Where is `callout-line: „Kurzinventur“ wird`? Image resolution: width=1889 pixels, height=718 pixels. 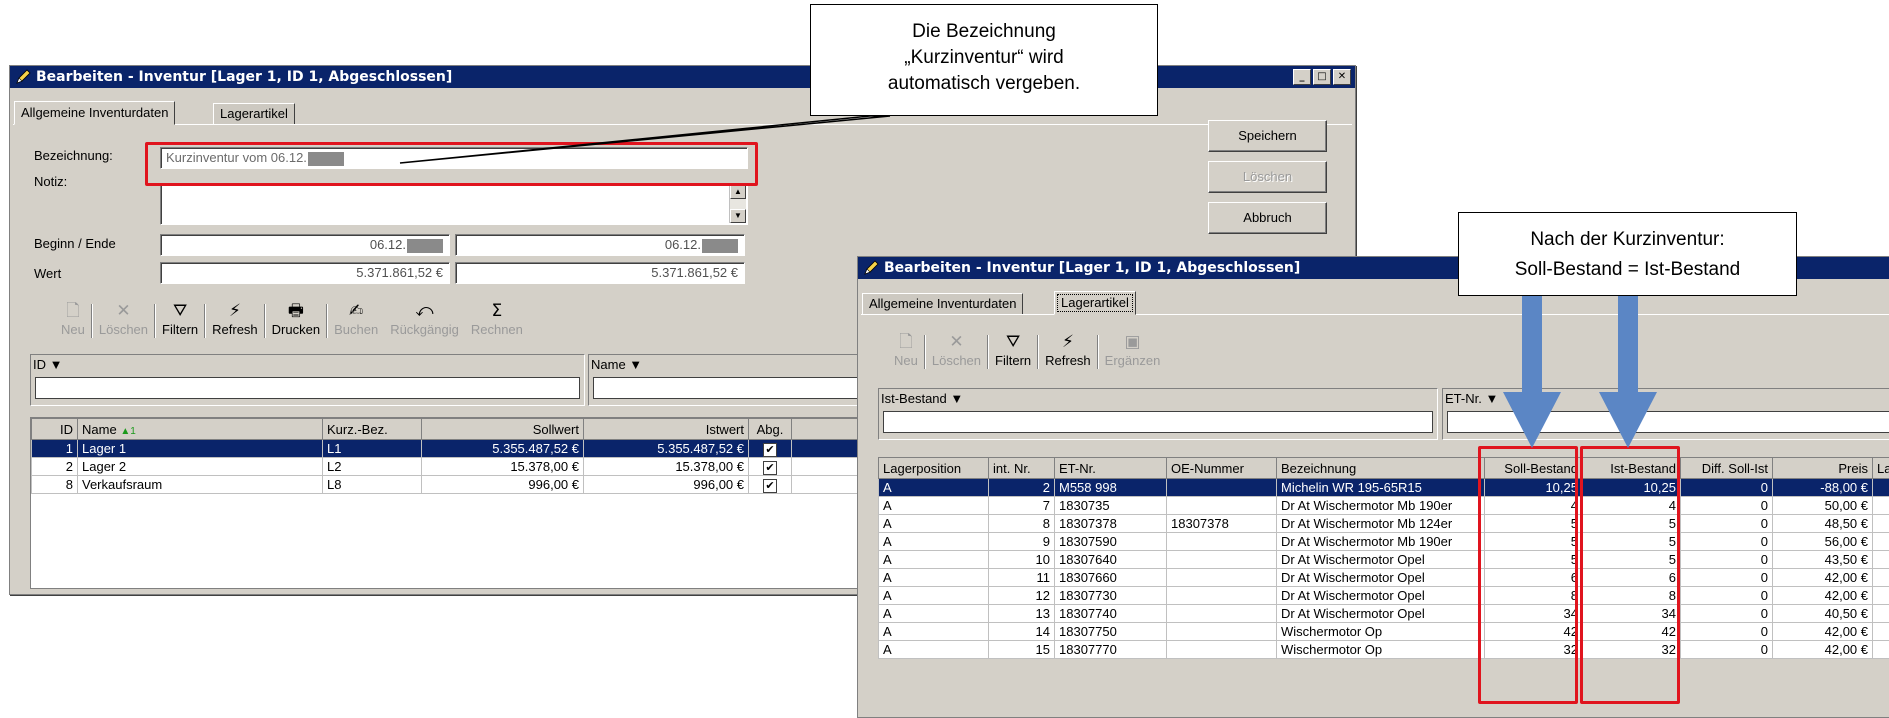 callout-line: „Kurzinventur“ wird is located at coordinates (984, 58).